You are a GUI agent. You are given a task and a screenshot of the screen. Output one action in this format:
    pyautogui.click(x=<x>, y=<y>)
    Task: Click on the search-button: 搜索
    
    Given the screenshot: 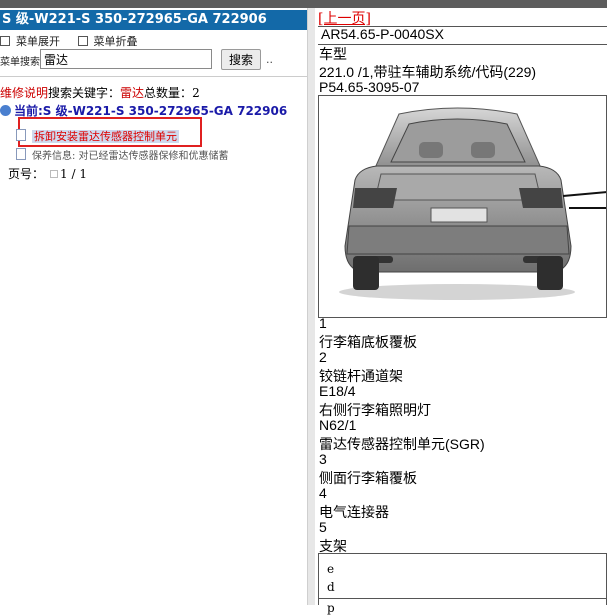 What is the action you would take?
    pyautogui.click(x=241, y=59)
    